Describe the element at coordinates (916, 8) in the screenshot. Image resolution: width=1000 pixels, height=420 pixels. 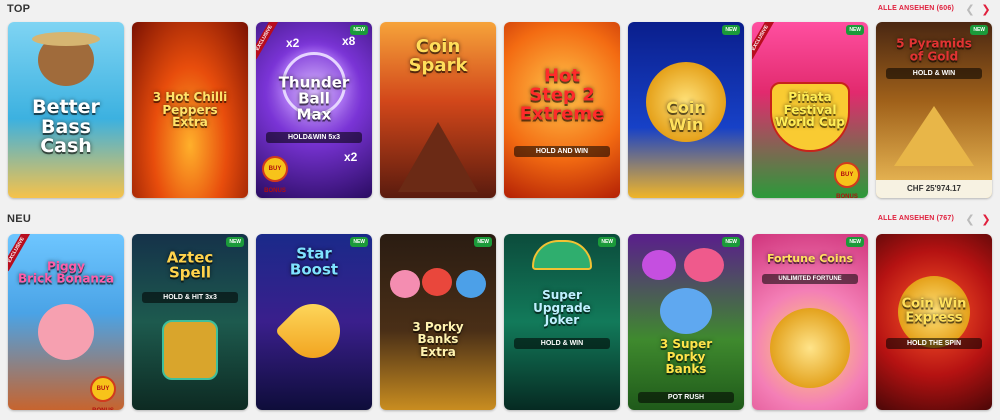
I see `see-all-link: ALLE ANSEHEN (606)` at that location.